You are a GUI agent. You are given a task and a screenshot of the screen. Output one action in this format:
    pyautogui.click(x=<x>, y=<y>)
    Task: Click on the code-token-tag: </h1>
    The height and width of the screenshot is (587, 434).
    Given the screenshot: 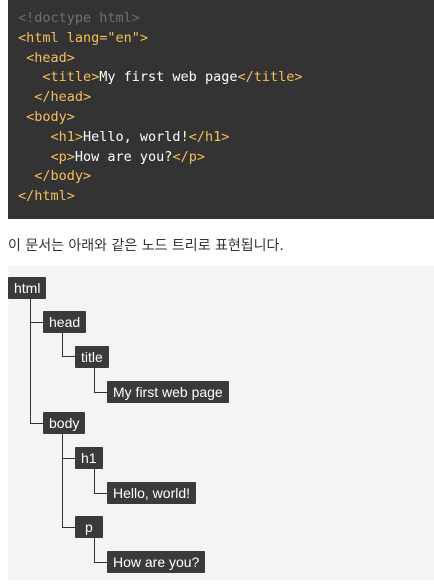 What is the action you would take?
    pyautogui.click(x=209, y=136)
    